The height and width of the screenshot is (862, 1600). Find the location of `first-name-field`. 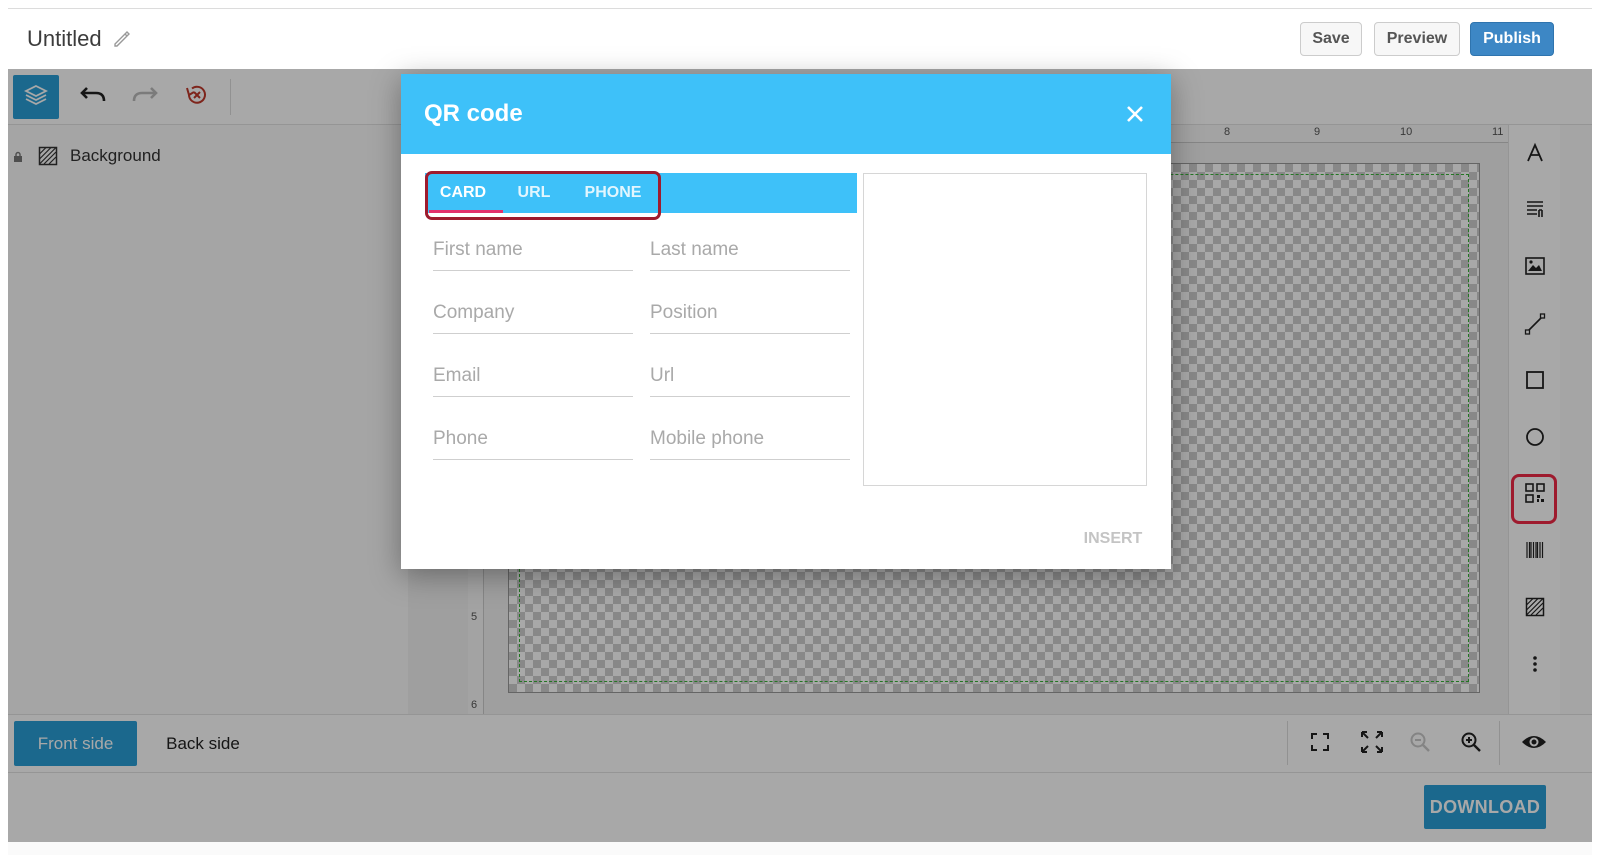

first-name-field is located at coordinates (533, 251).